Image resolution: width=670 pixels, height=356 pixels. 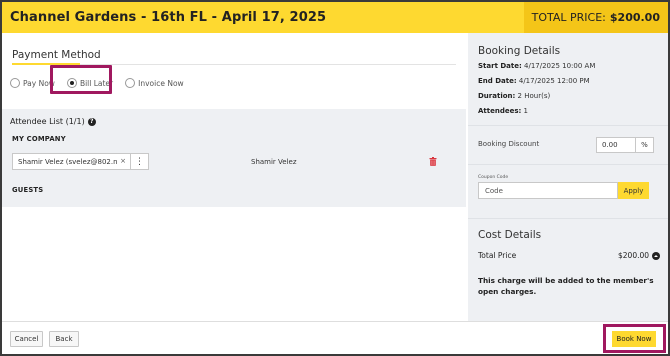 I want to click on trash-icon, so click(x=433, y=161).